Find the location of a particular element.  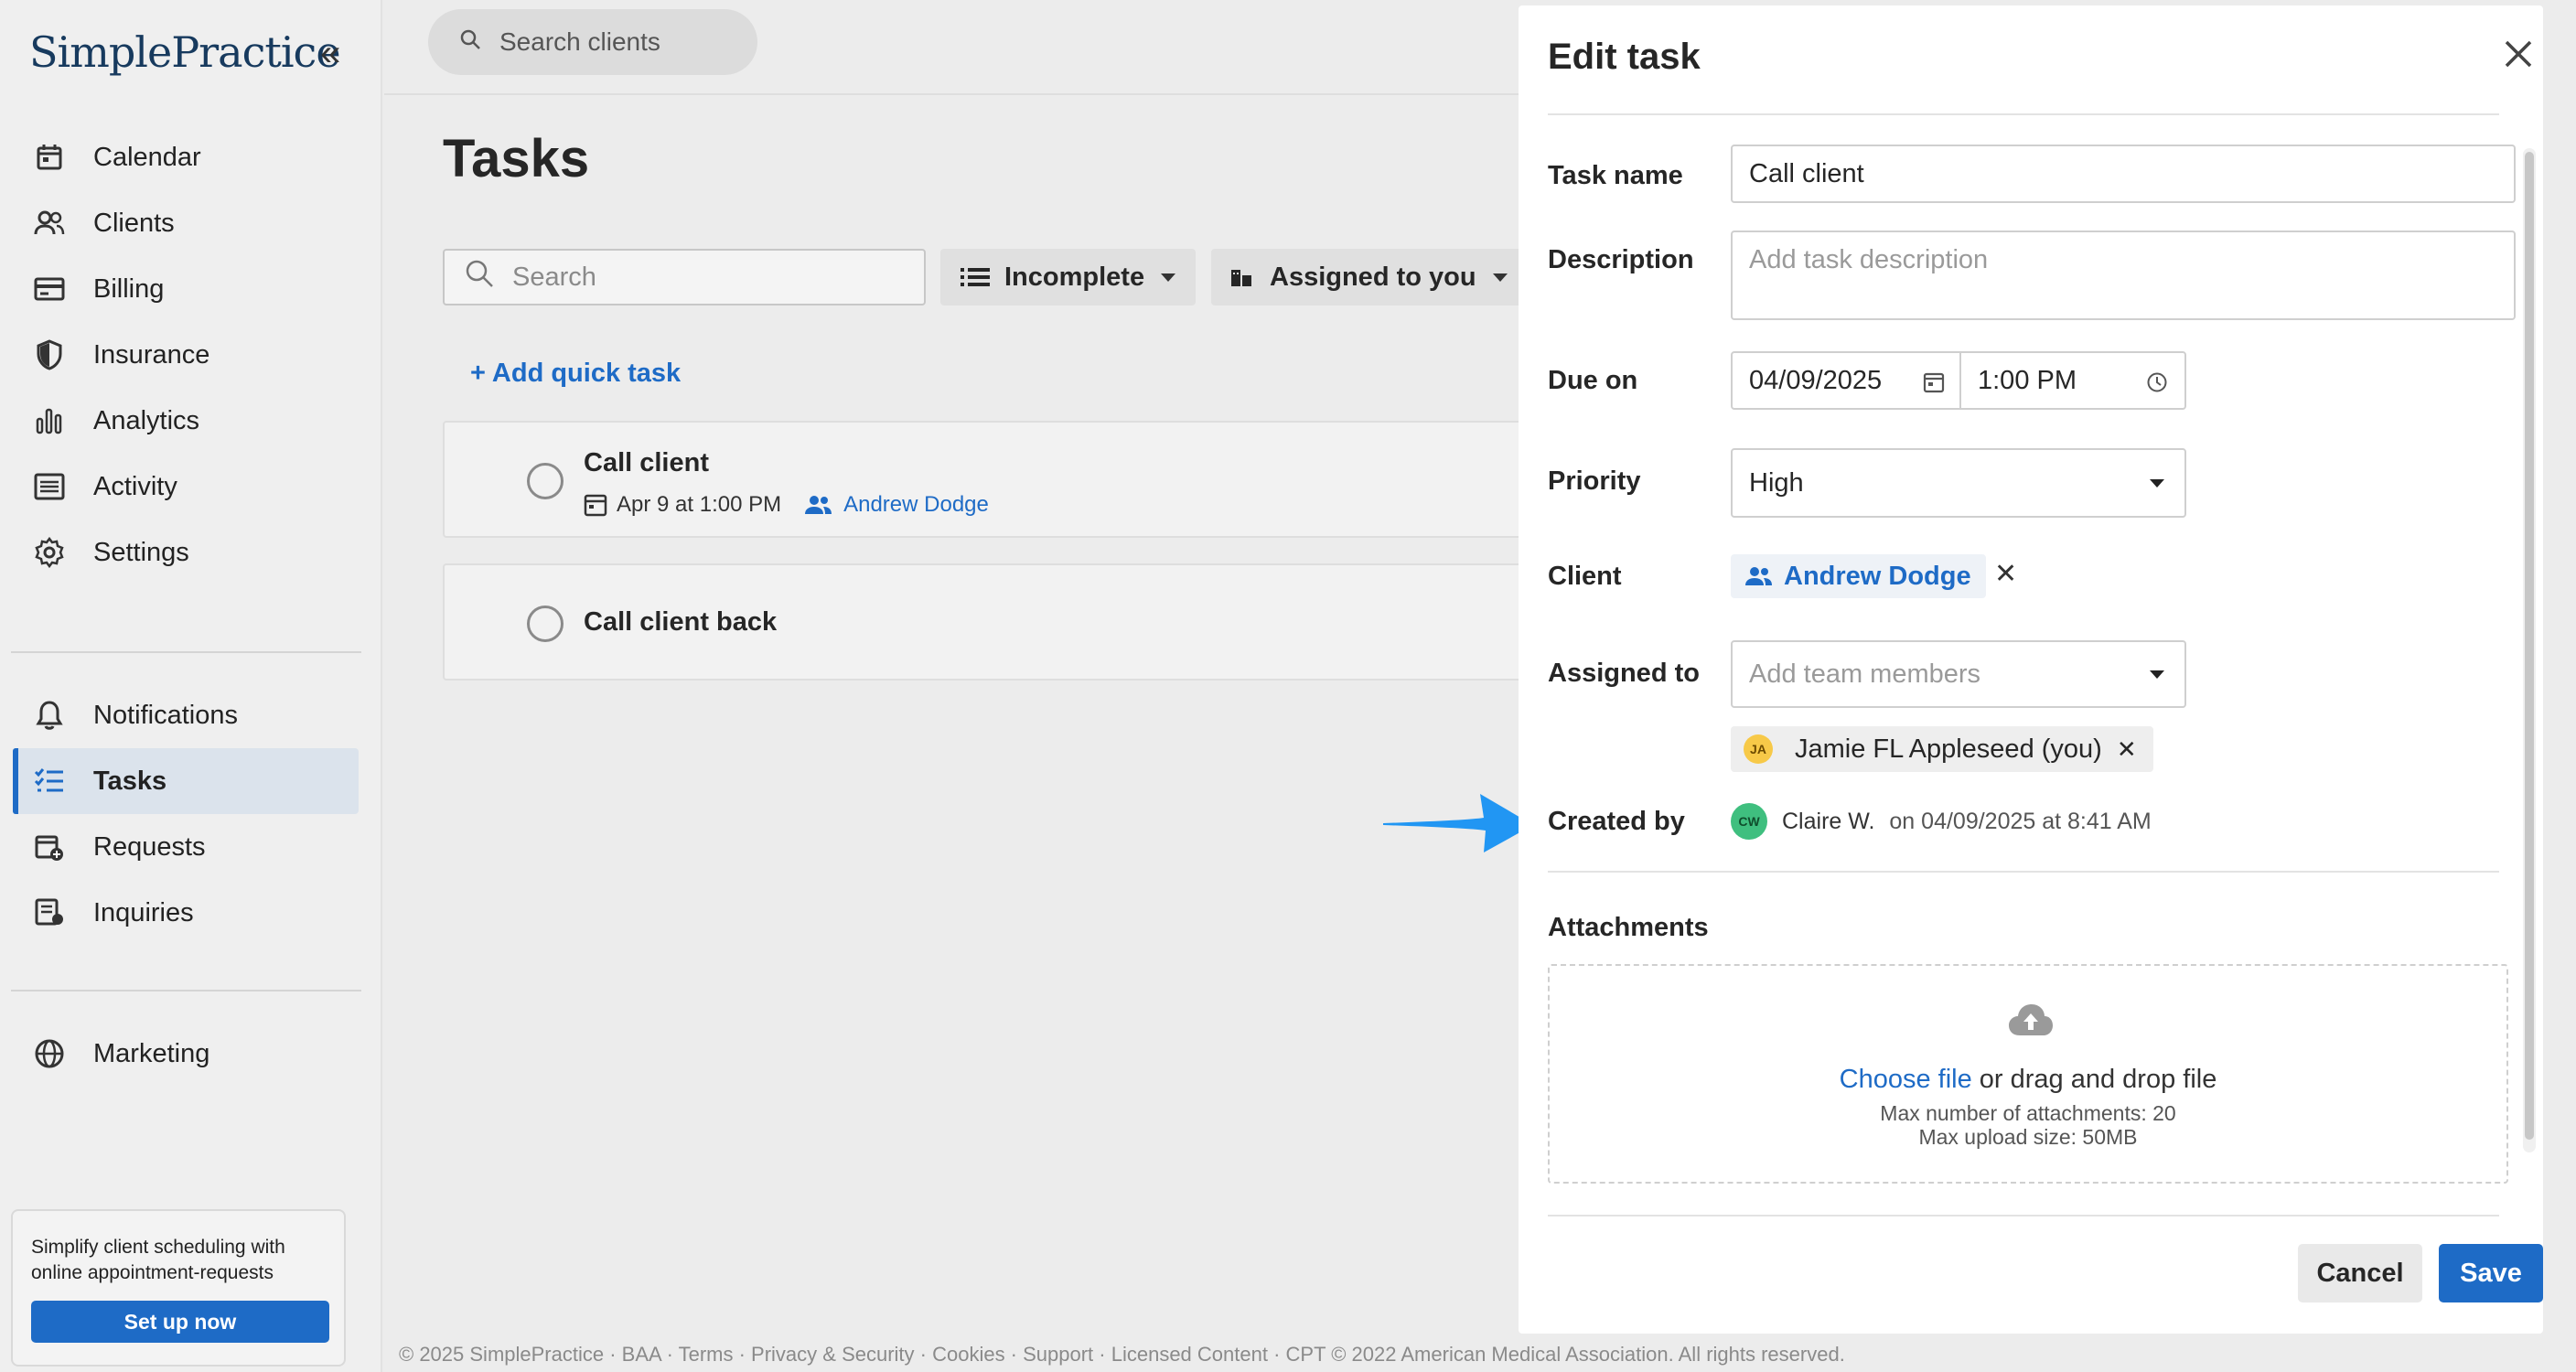

requests-icon is located at coordinates (49, 847).